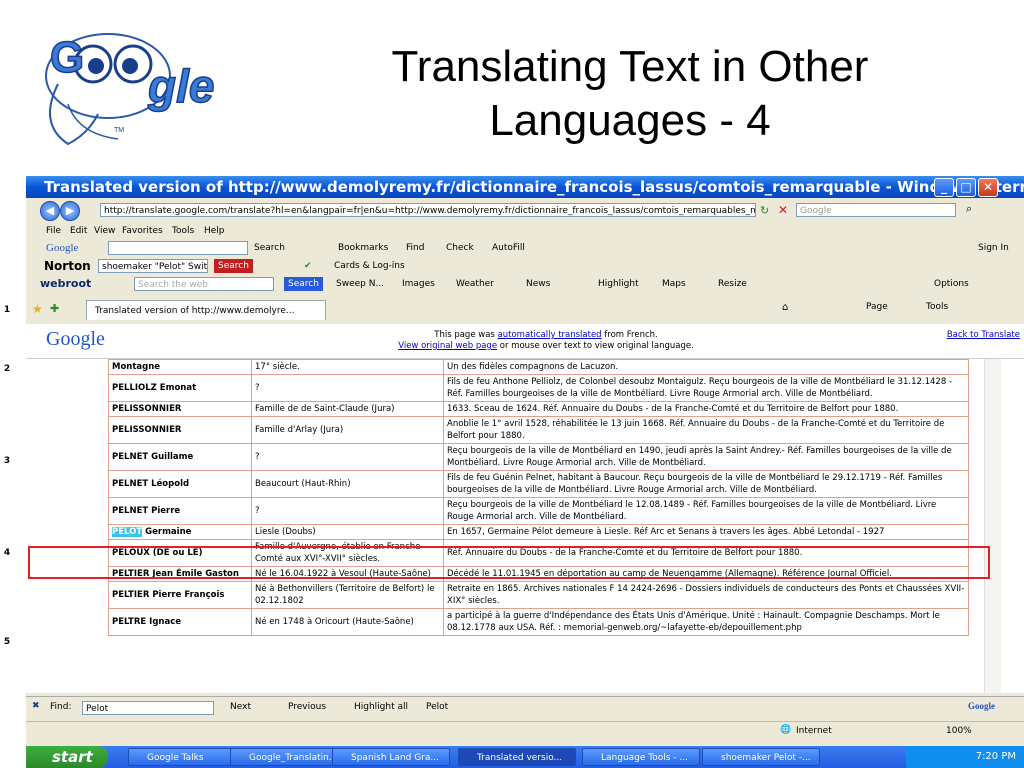  What do you see at coordinates (7, 461) in the screenshot?
I see `slide-thumb-3: 3` at bounding box center [7, 461].